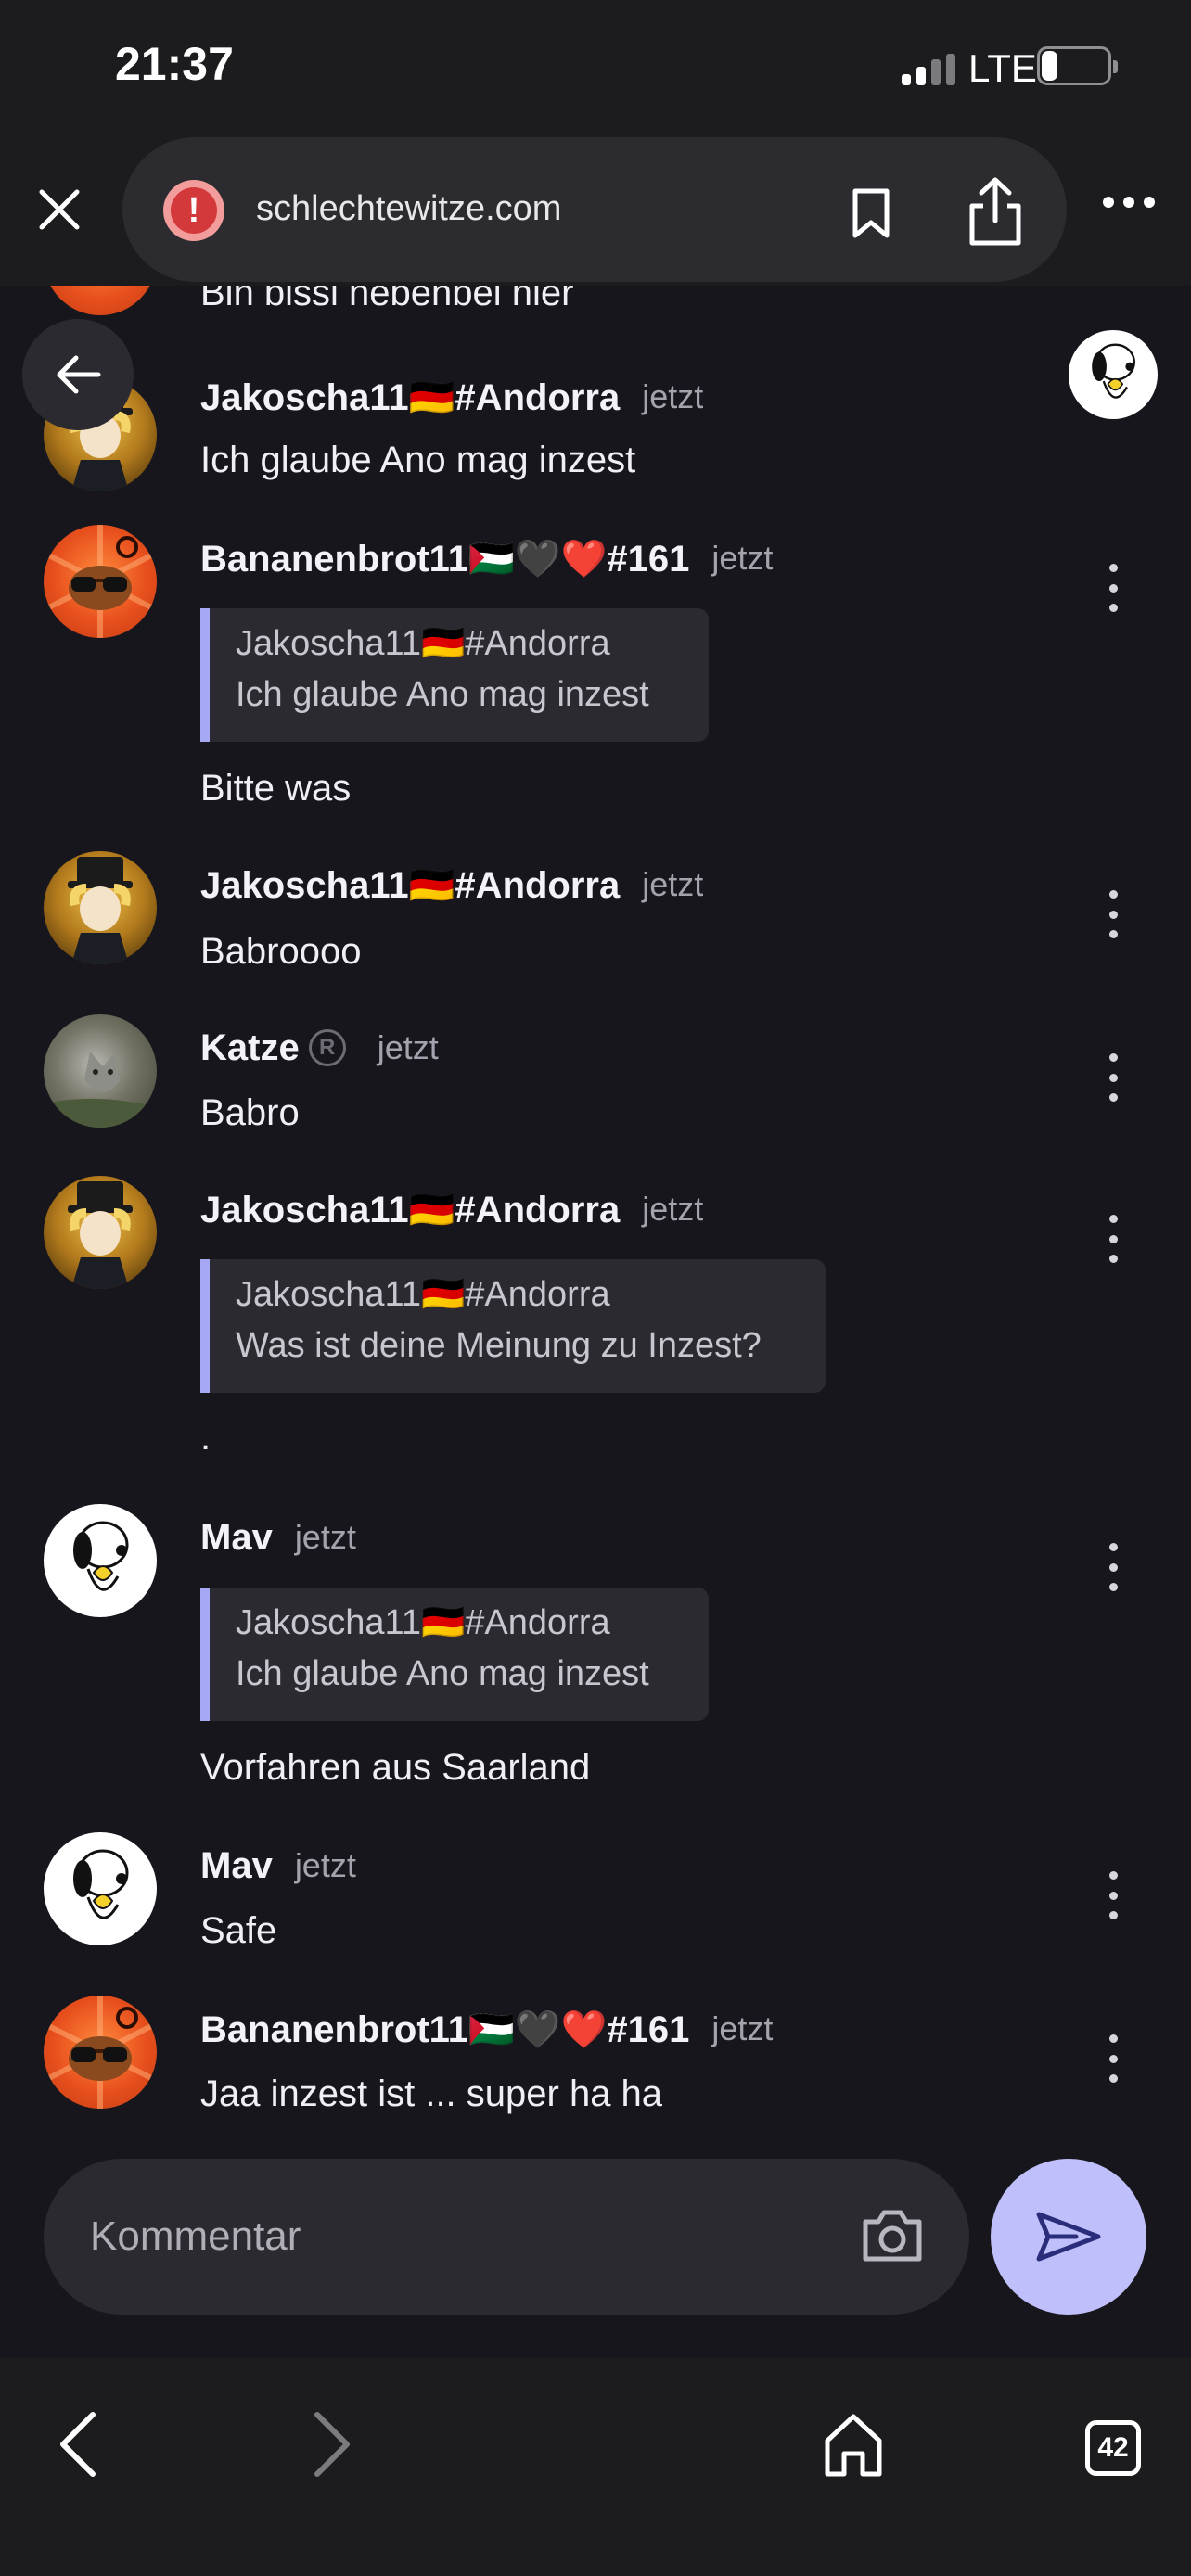  I want to click on back-arrow-button, so click(78, 374).